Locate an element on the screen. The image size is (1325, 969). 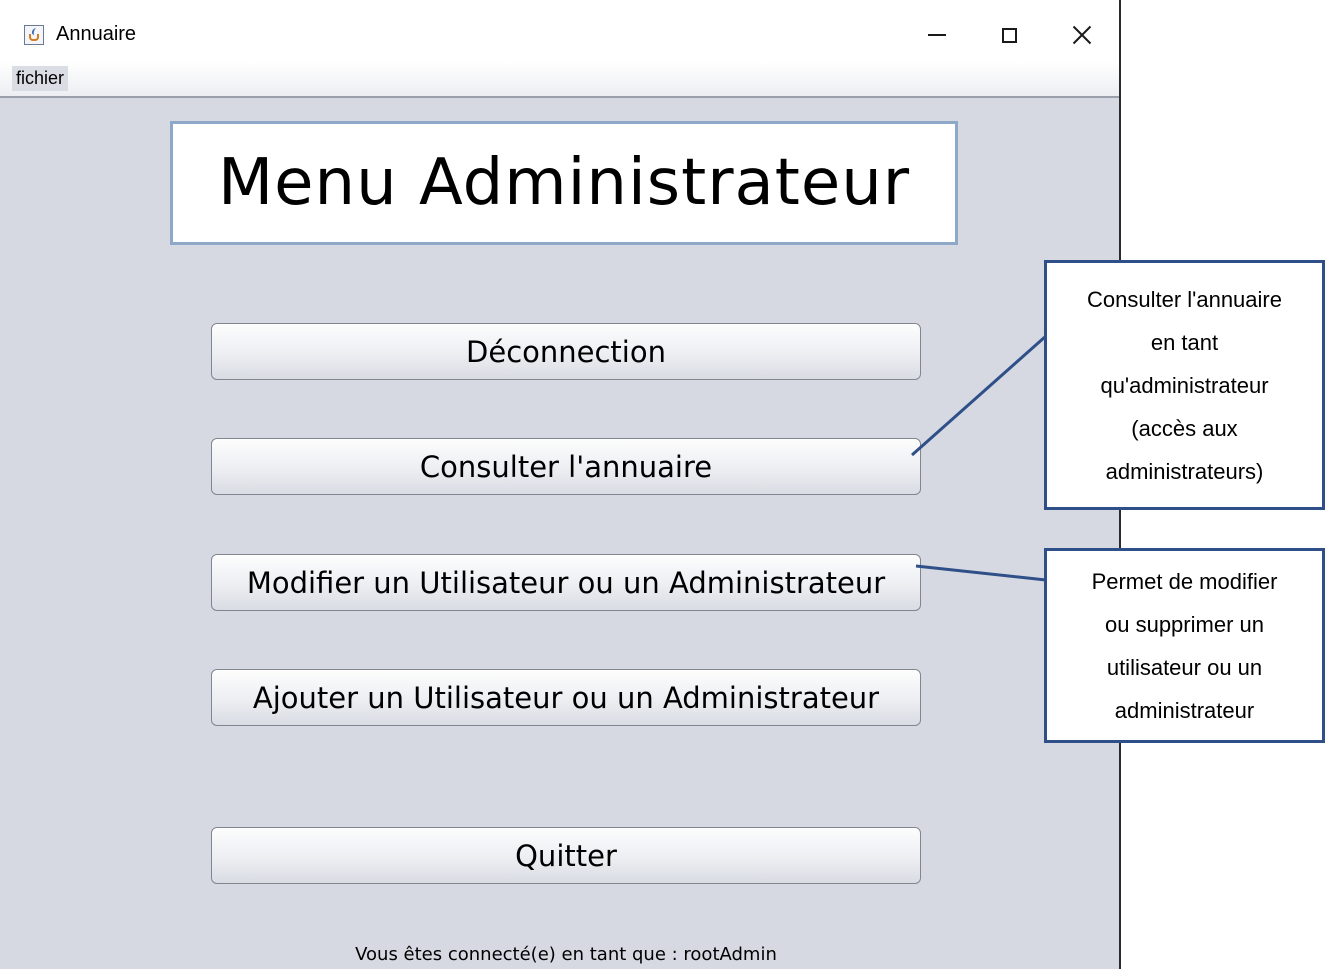
connector-consulter is located at coordinates (979, 395).